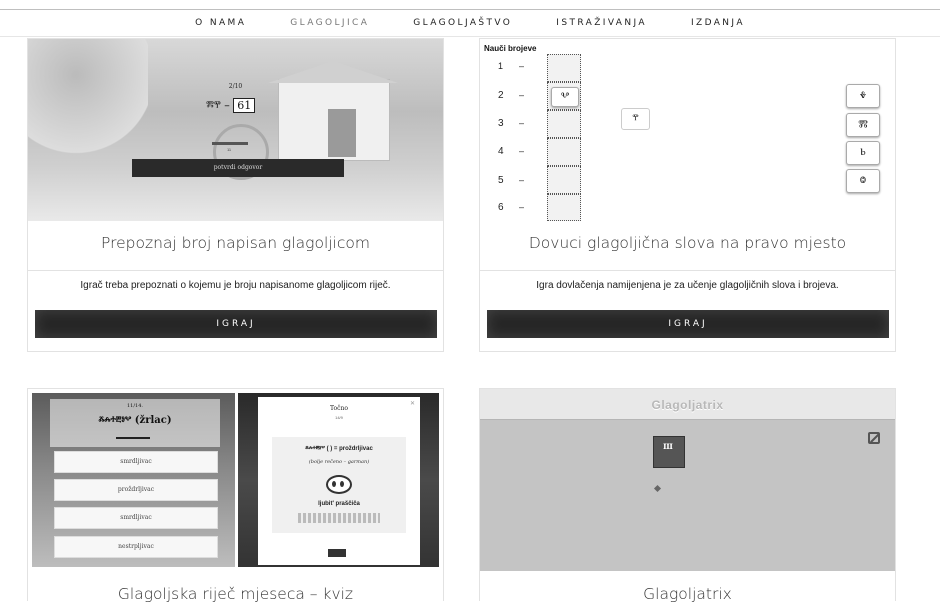  I want to click on nav-item-glagoljica: GLAGOLJICA, so click(329, 23).